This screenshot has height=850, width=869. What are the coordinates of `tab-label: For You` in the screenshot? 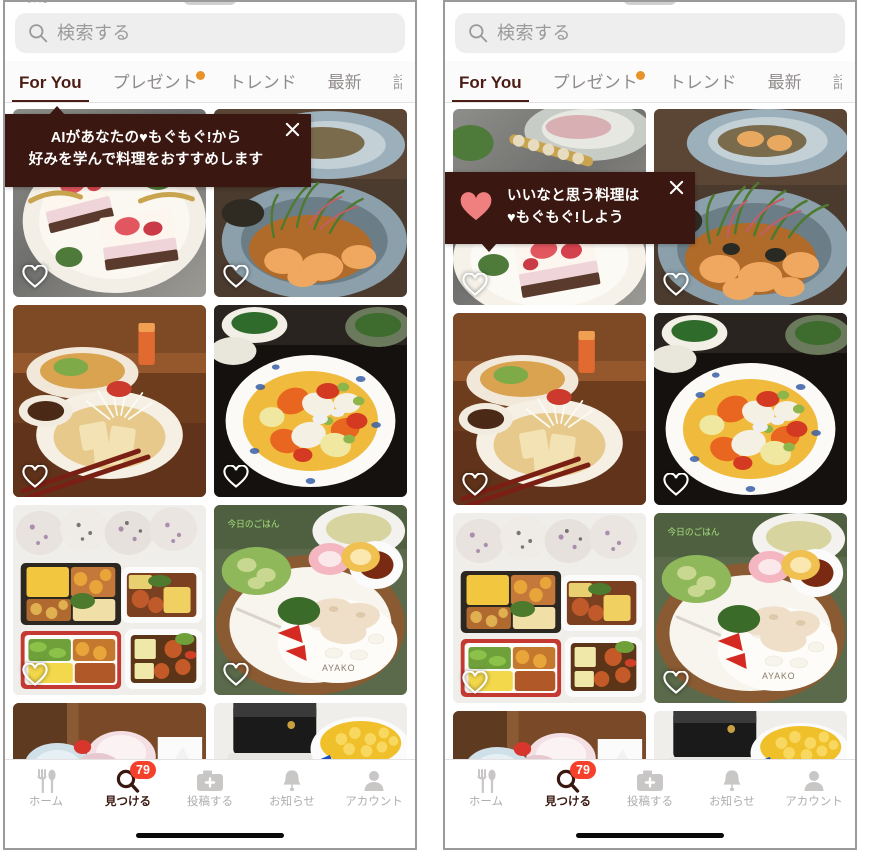 It's located at (490, 82).